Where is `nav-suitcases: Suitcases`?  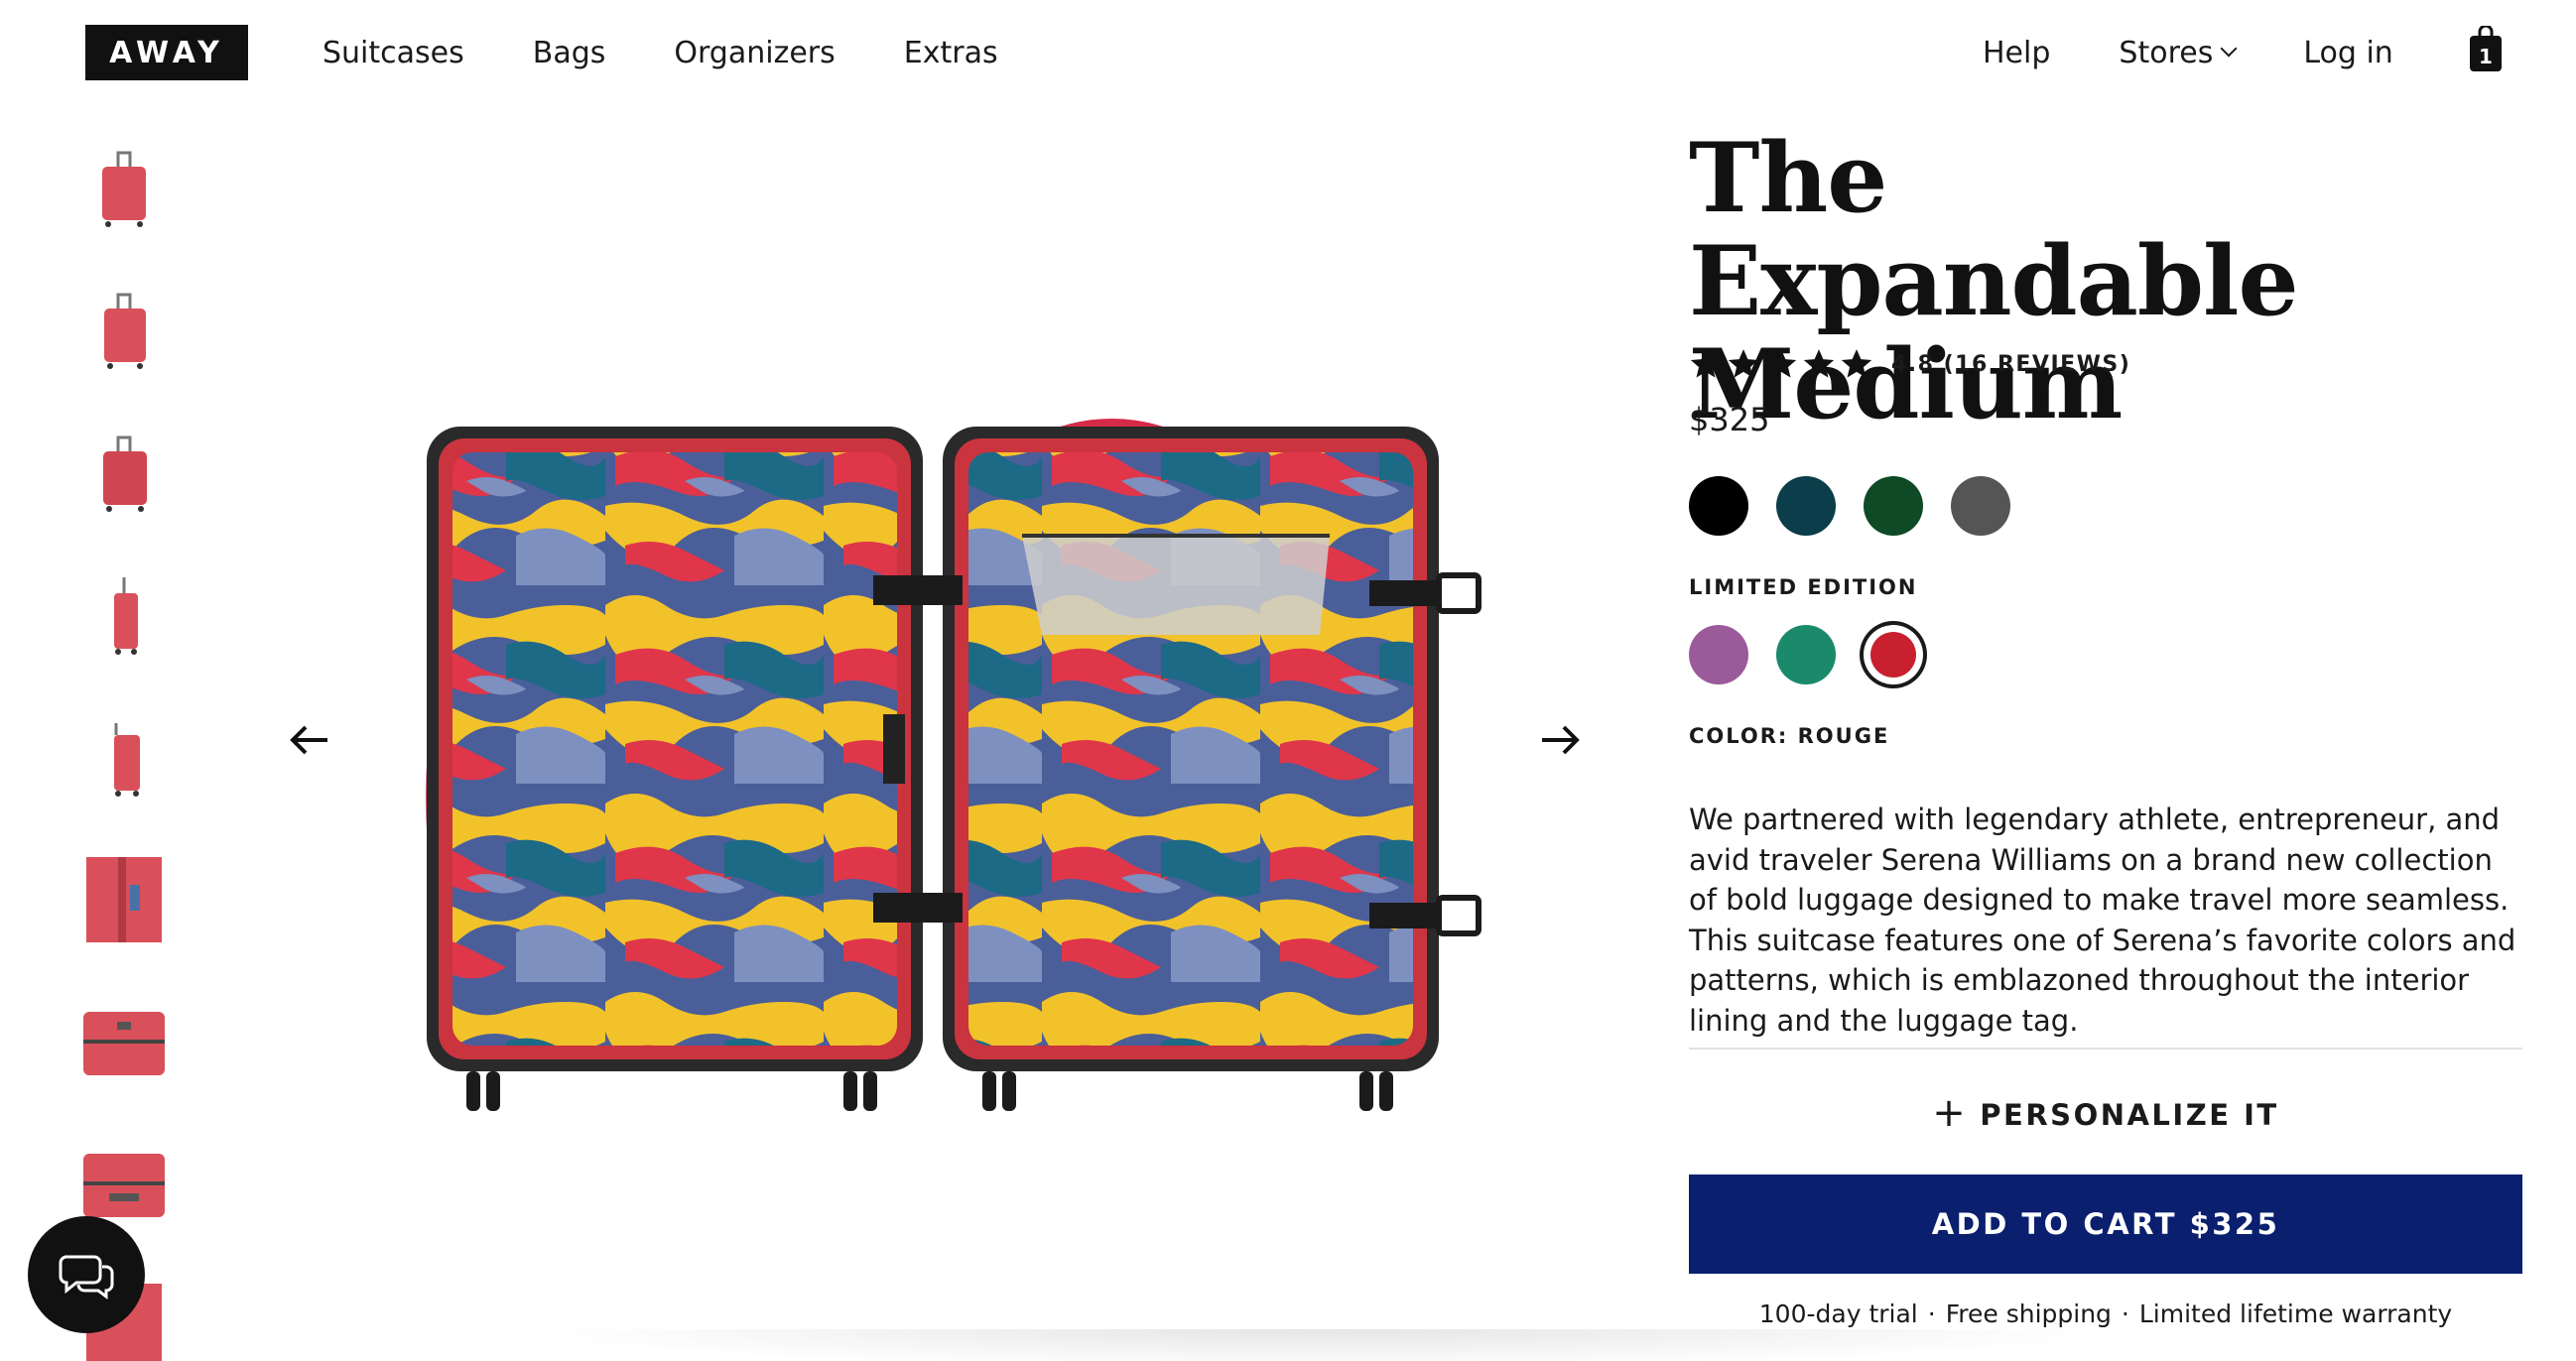
nav-suitcases: Suitcases is located at coordinates (393, 52).